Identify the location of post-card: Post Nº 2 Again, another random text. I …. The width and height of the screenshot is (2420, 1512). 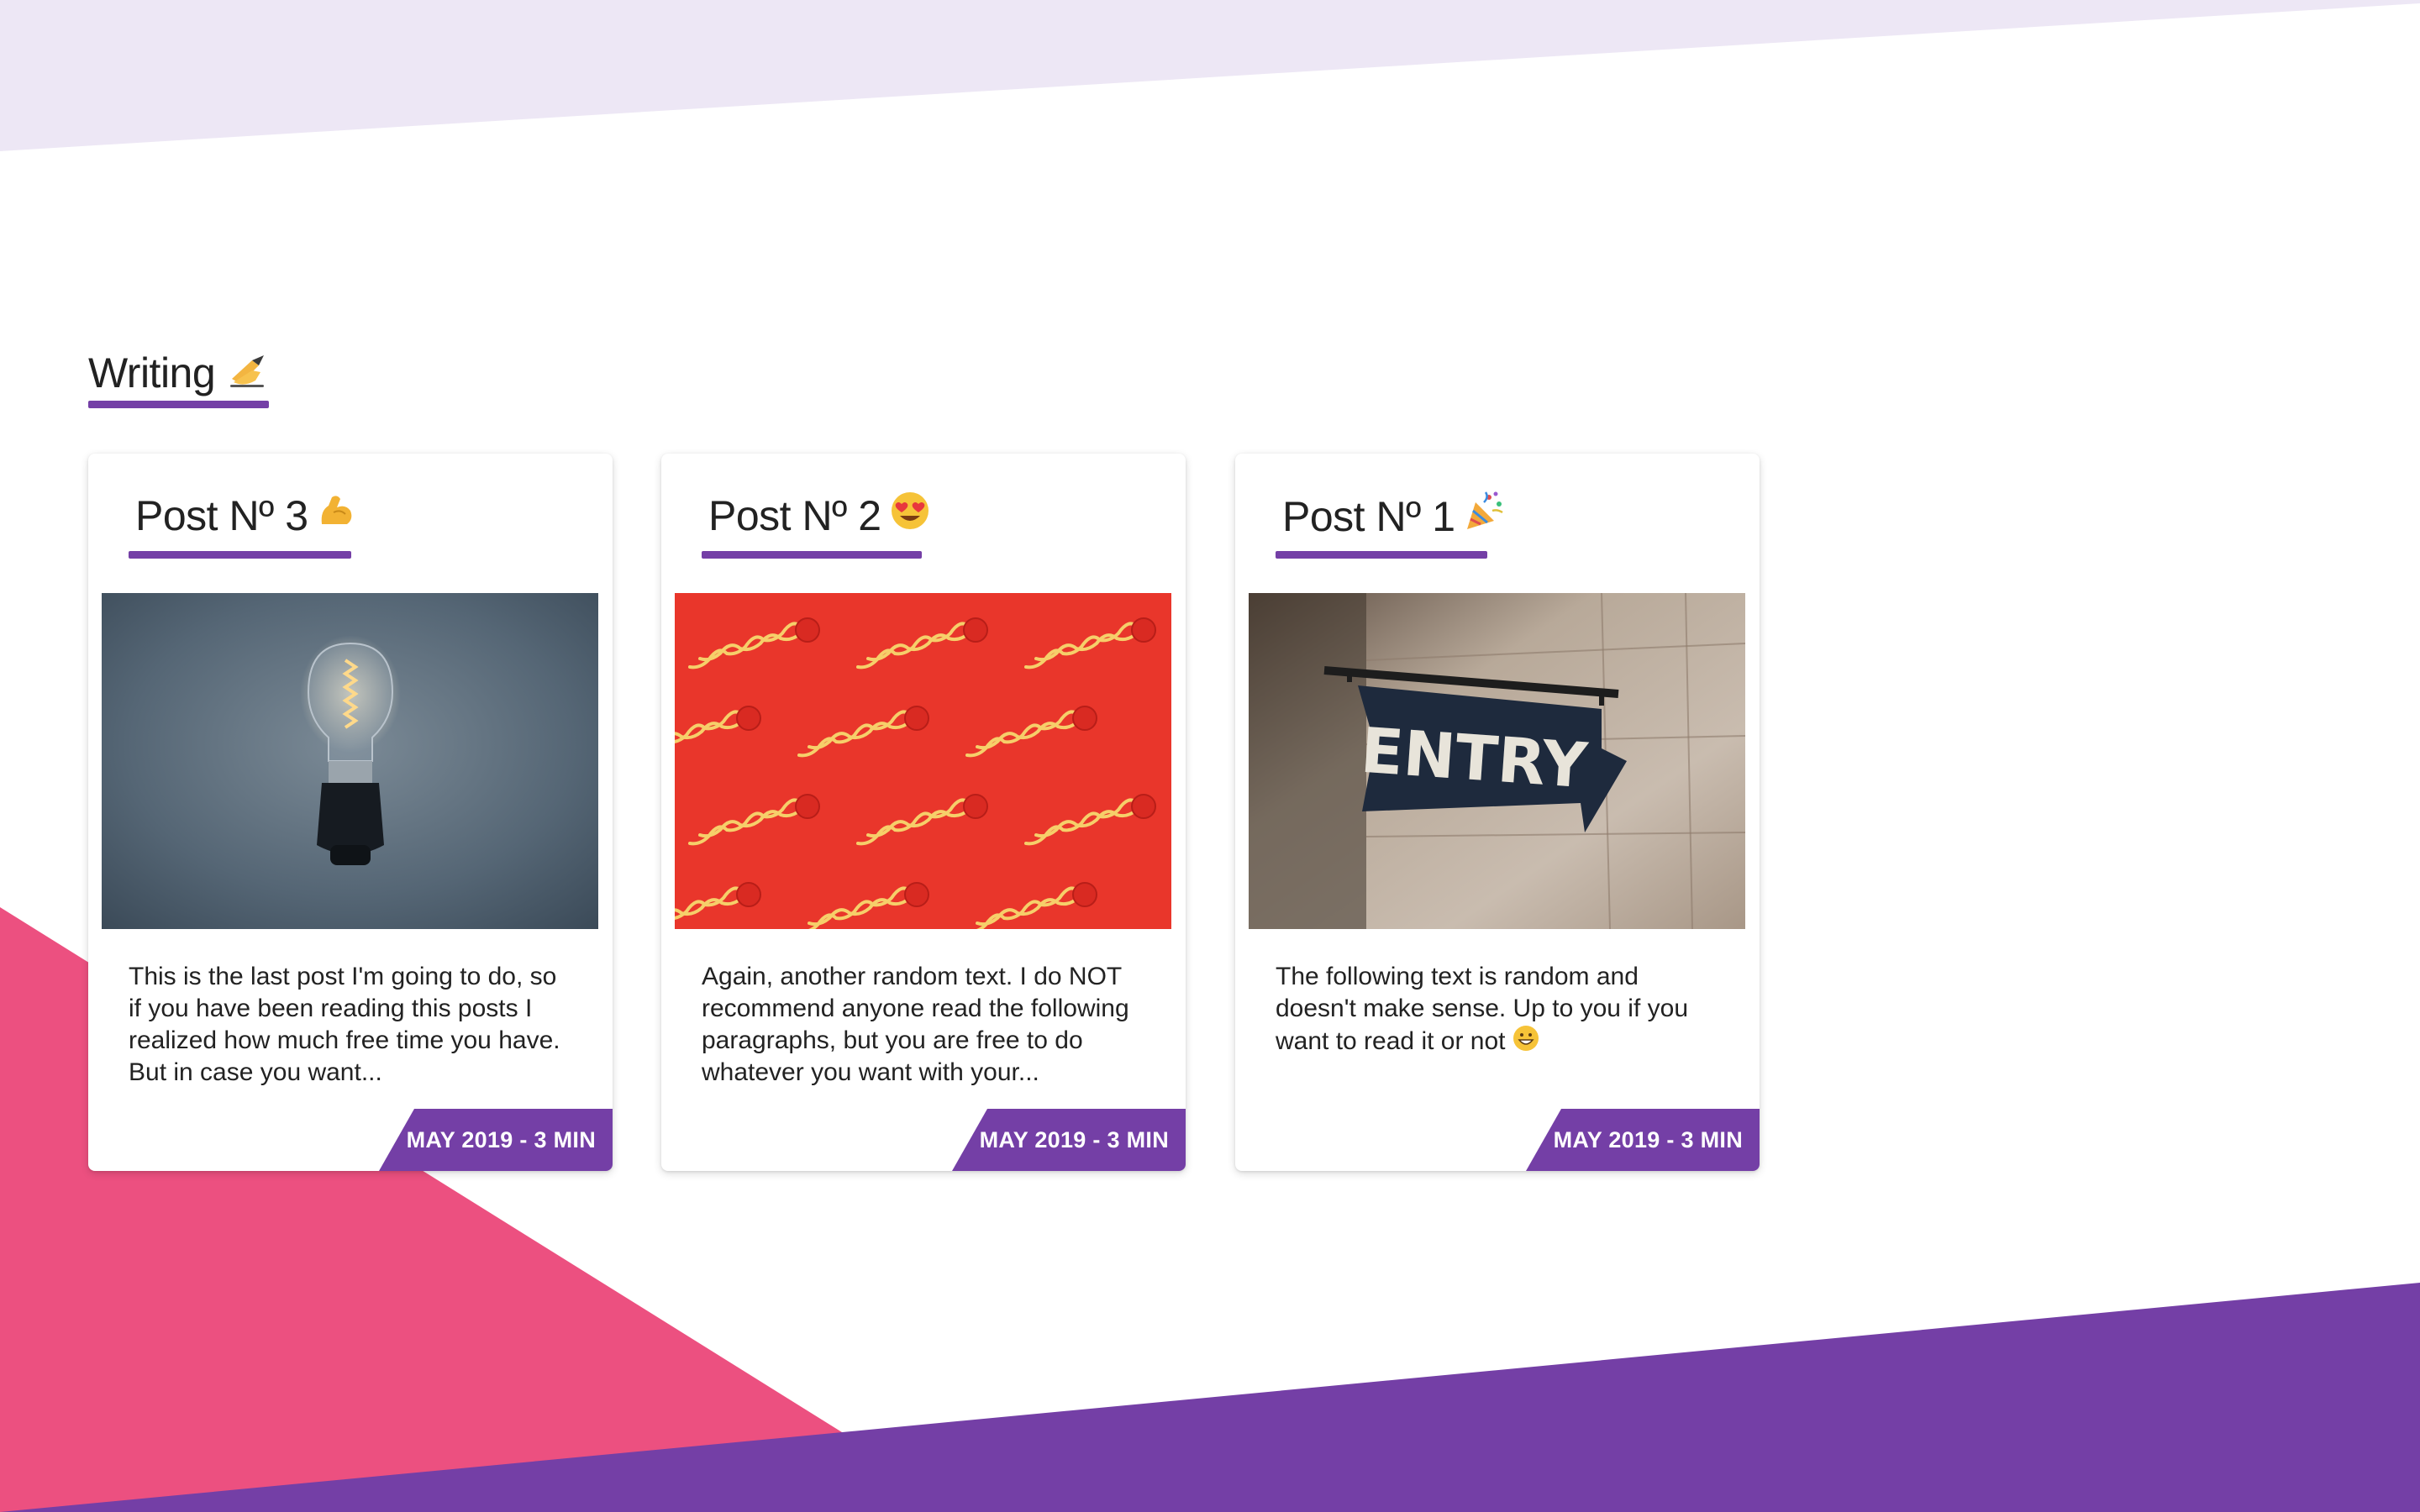
(924, 812).